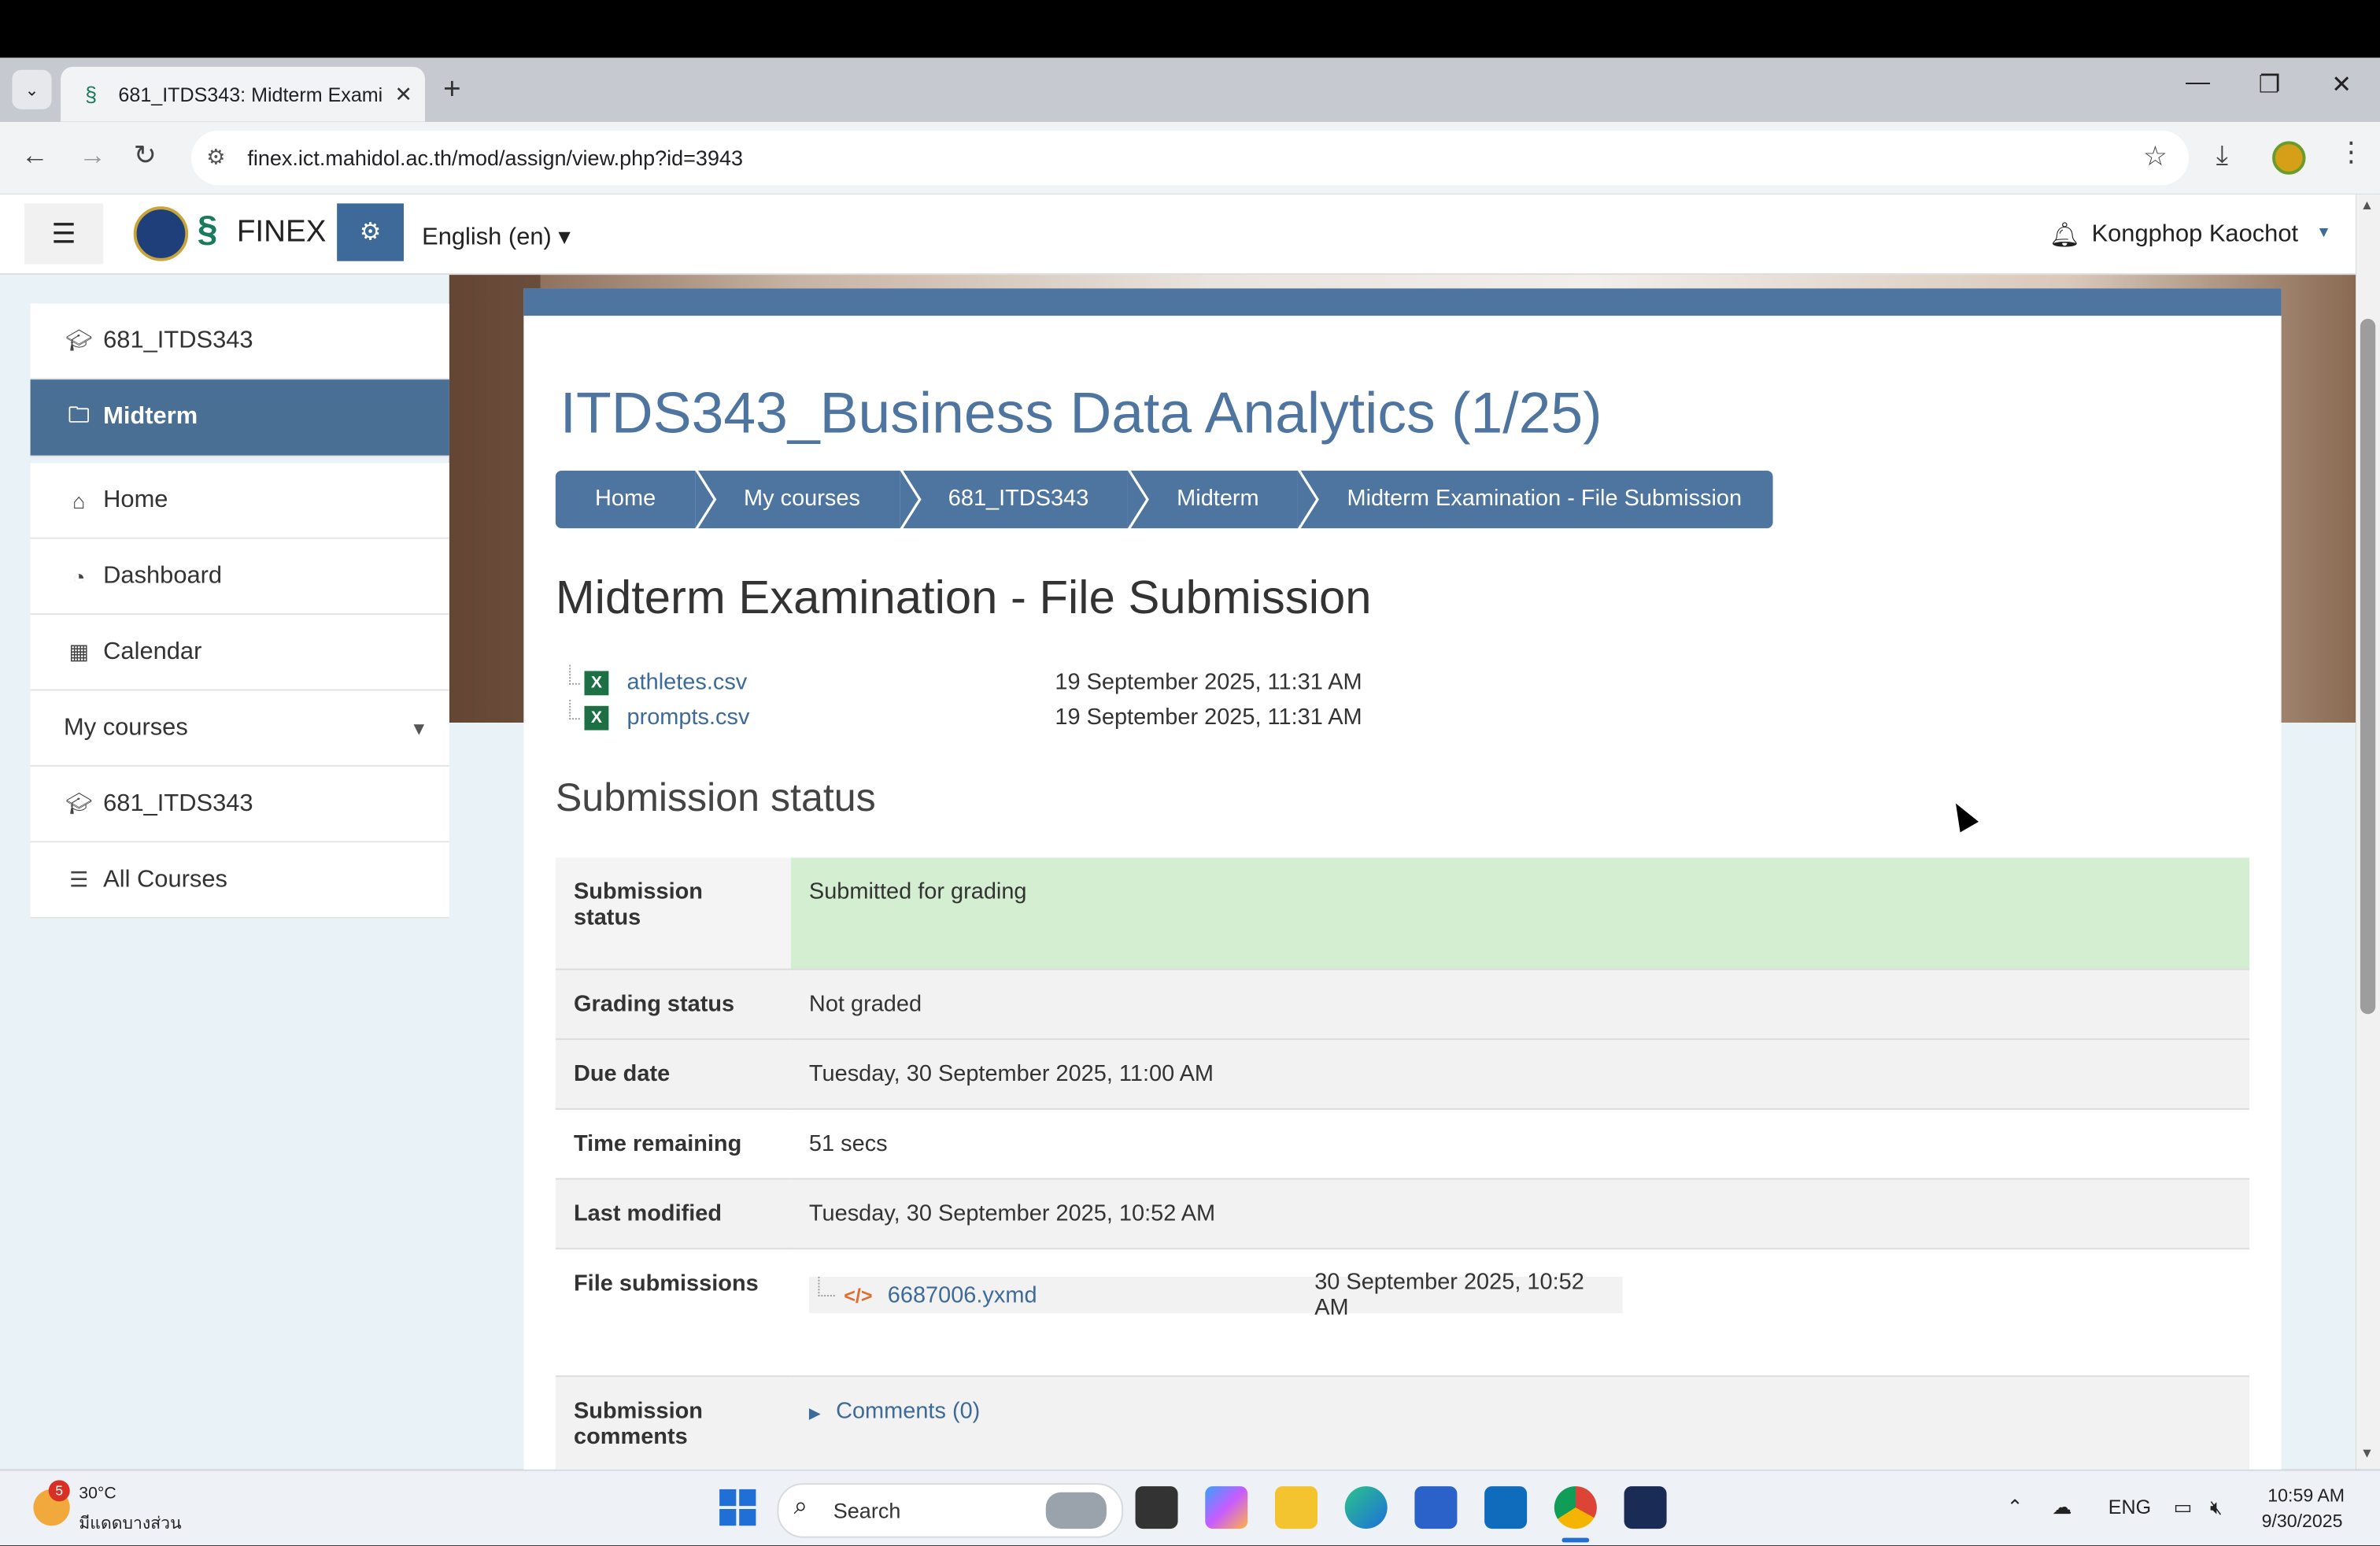 Image resolution: width=2380 pixels, height=1546 pixels. Describe the element at coordinates (2341, 85) in the screenshot. I see `close-window-icon: ✕` at that location.